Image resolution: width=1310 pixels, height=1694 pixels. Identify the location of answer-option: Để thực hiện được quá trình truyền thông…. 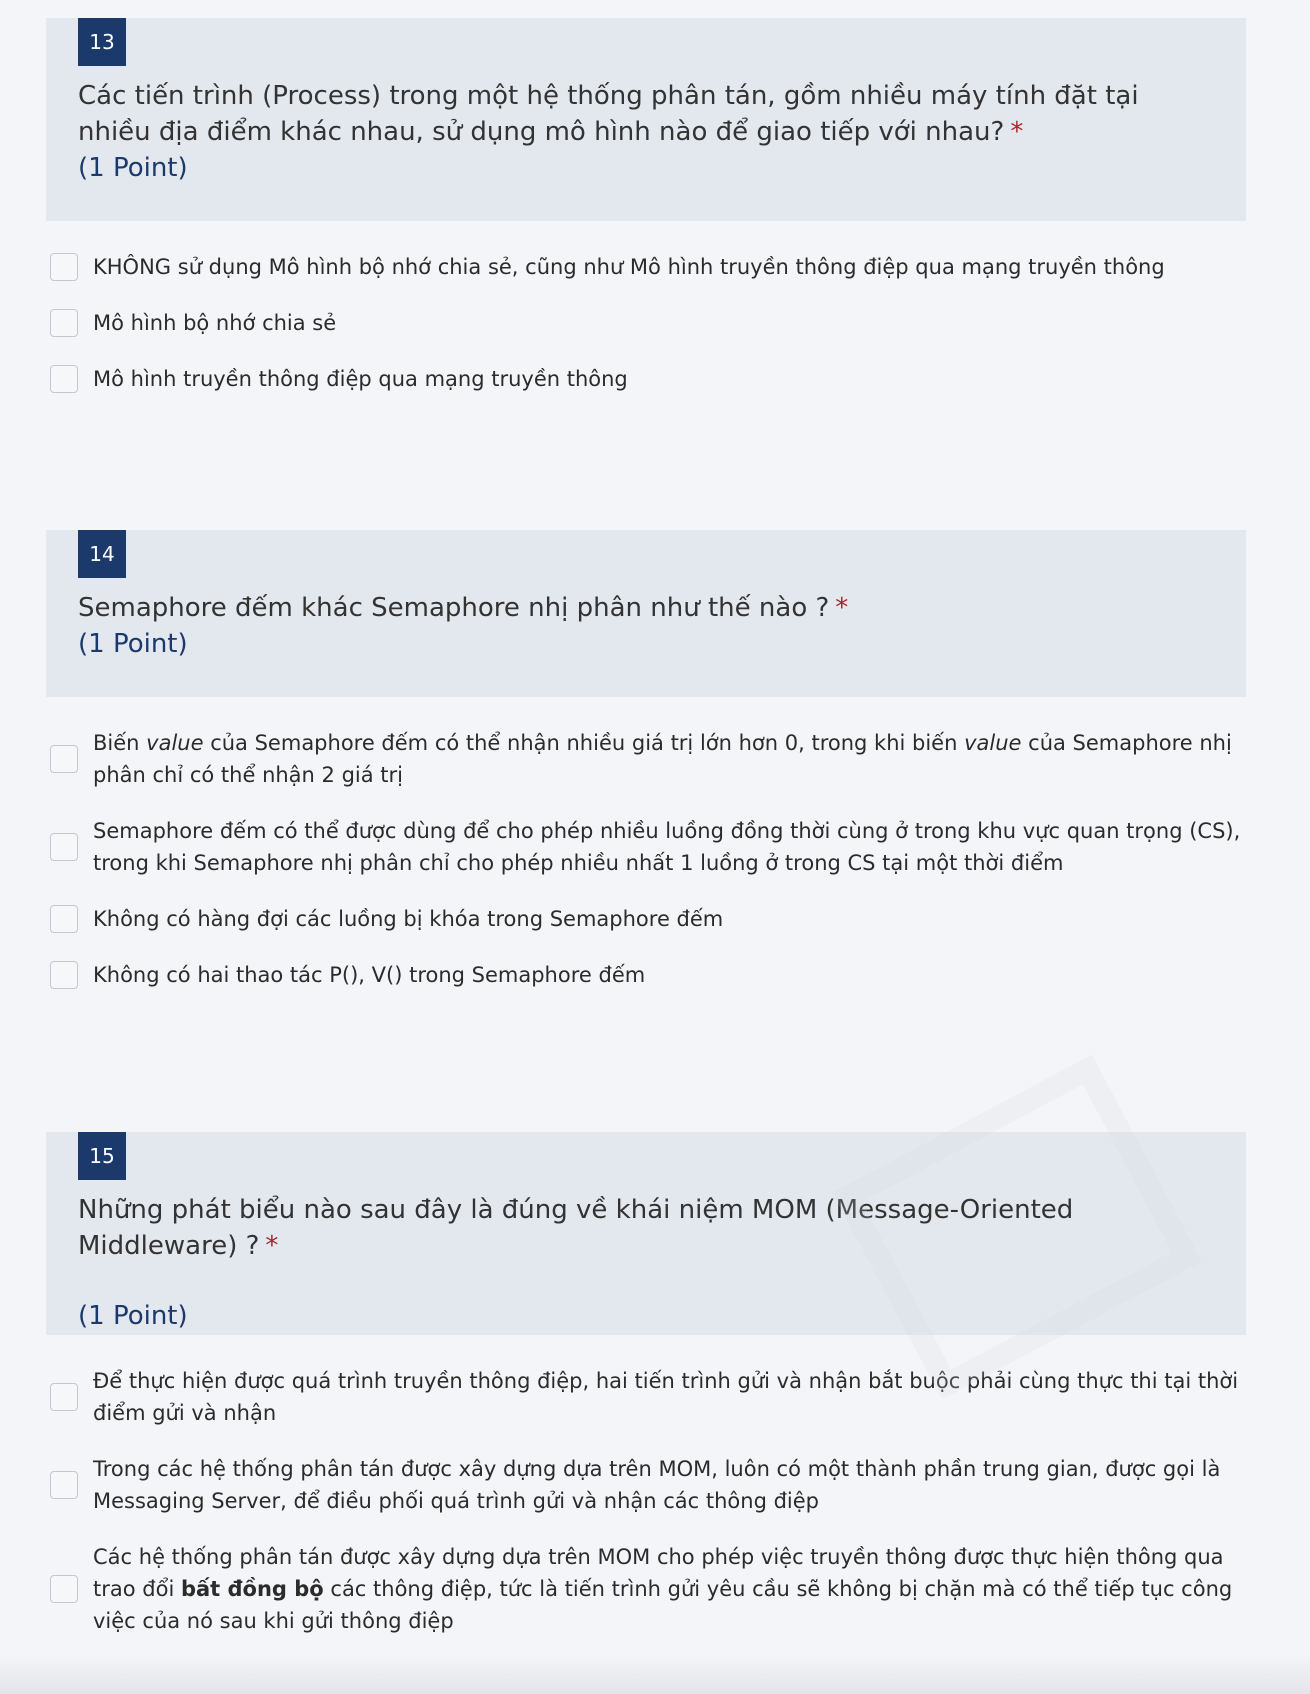
(646, 1397).